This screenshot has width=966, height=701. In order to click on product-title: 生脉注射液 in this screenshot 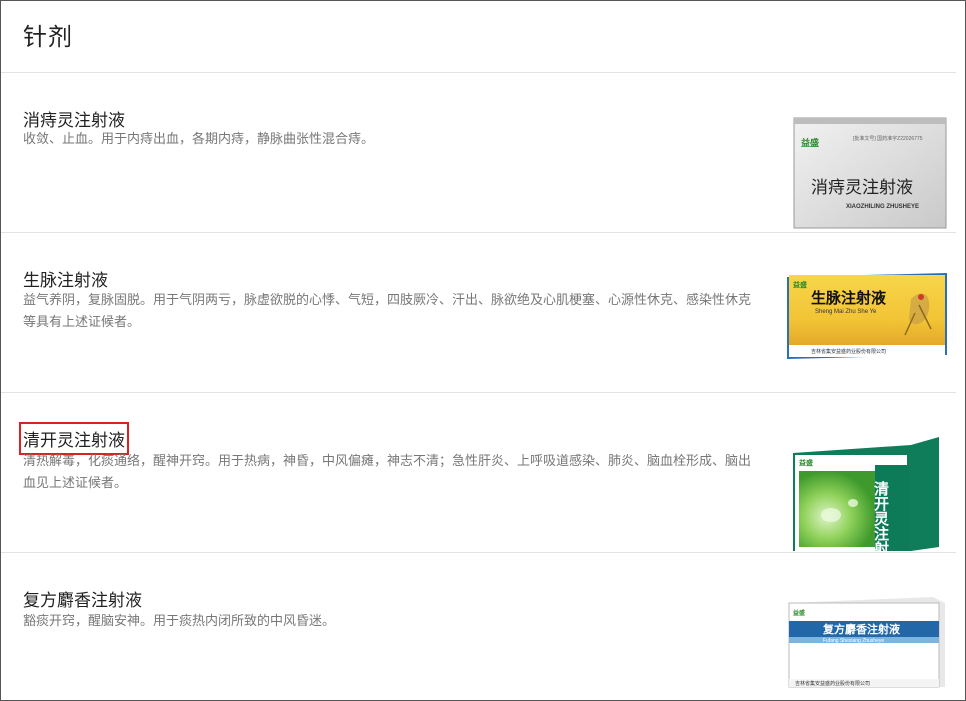, I will do `click(65, 278)`.